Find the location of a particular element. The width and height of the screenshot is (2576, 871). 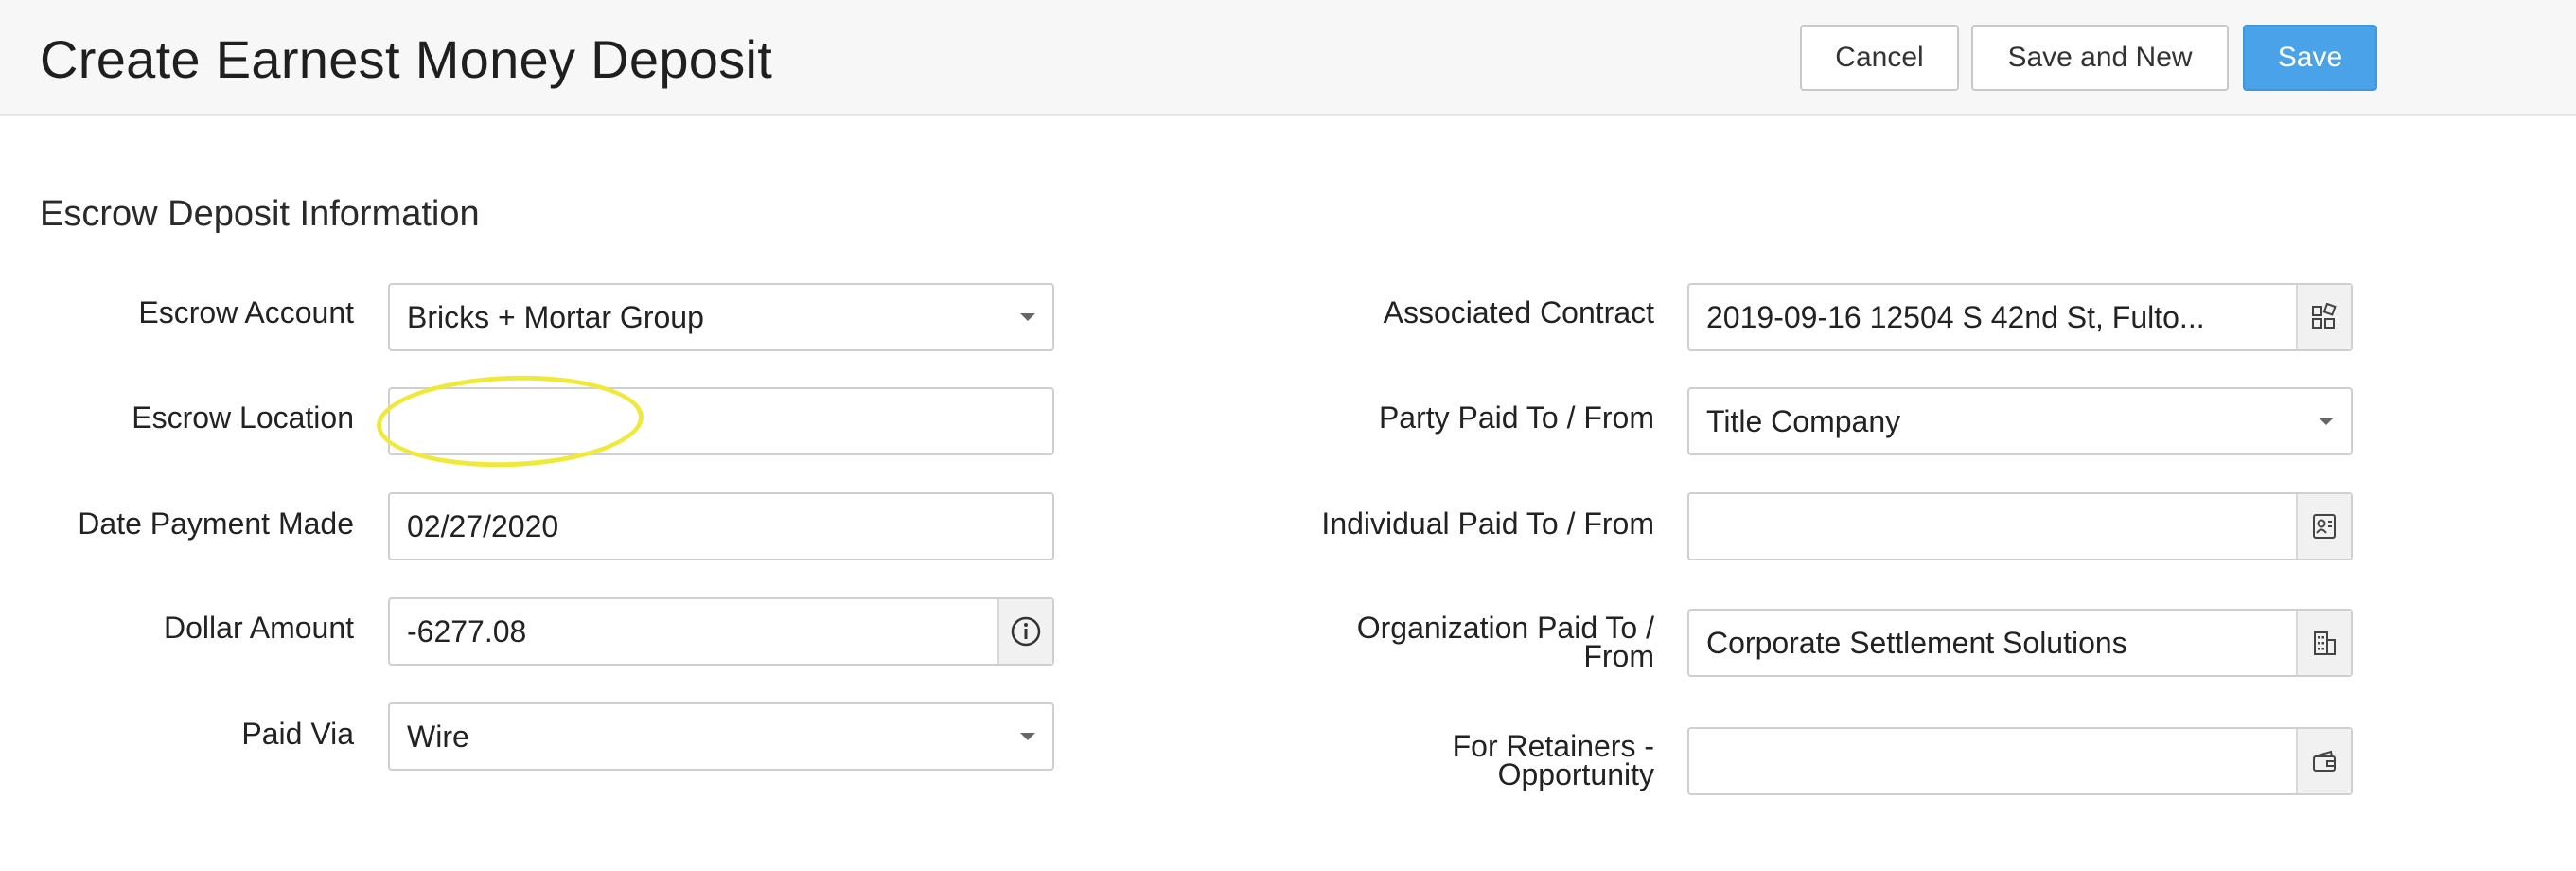

escrow-location-input is located at coordinates (721, 421).